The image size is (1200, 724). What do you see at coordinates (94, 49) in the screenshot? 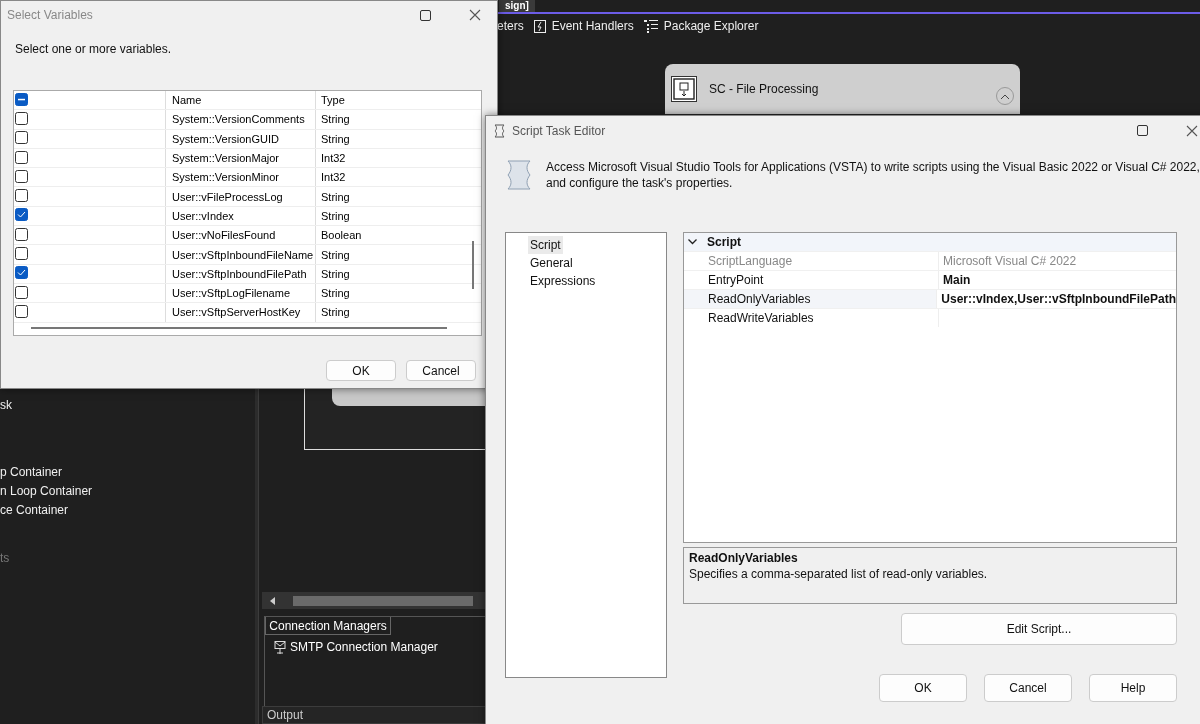
I see `instruction-text: Select one or more variables.` at bounding box center [94, 49].